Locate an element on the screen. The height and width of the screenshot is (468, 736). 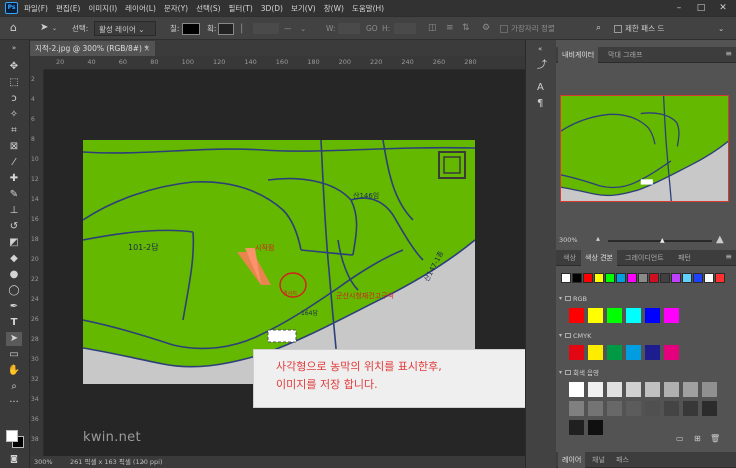
menu-view: 보기(V) is located at coordinates (303, 8).